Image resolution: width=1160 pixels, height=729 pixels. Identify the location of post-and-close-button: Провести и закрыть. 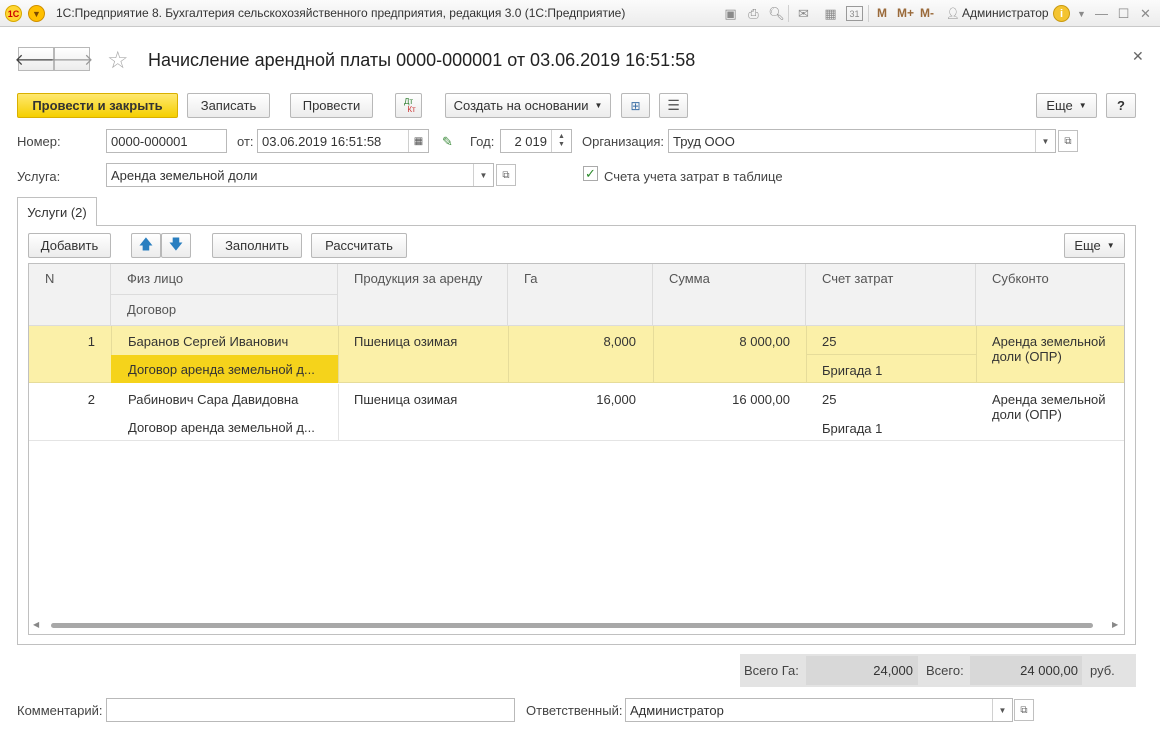
(97, 105).